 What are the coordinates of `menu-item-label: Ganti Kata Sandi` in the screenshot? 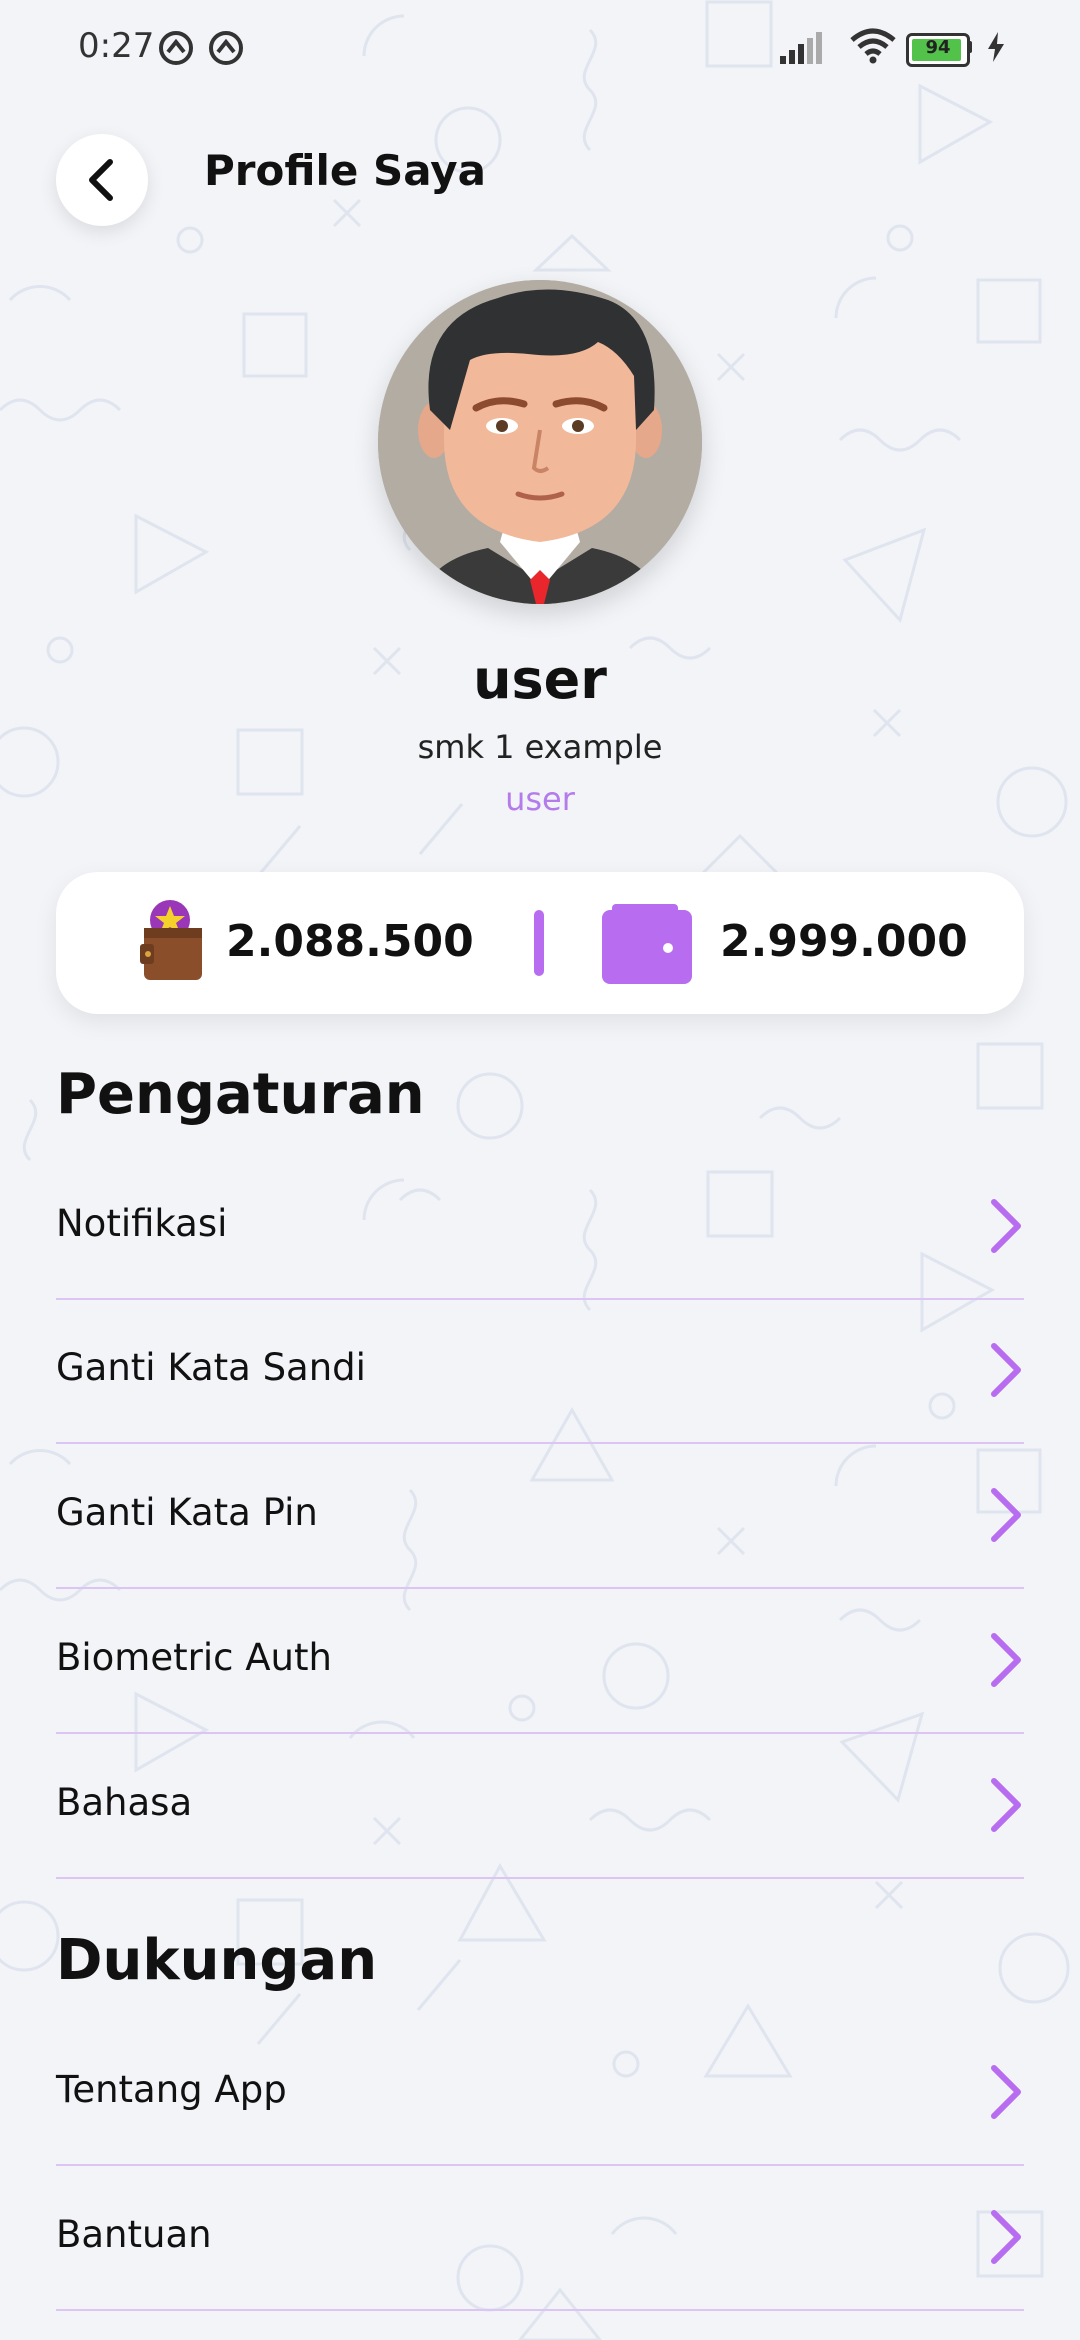 It's located at (211, 1367).